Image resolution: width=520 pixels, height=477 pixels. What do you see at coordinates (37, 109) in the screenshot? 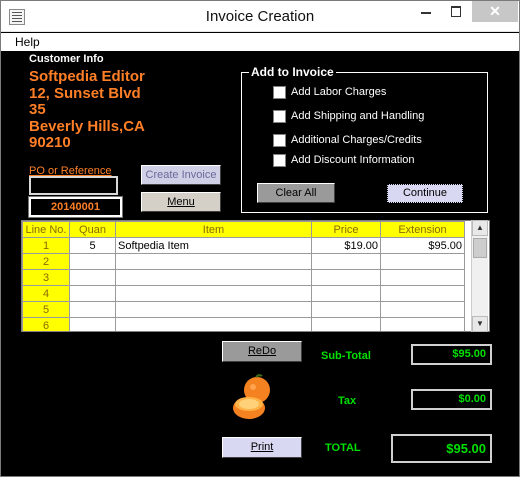
I see `customer-address-line2: 35` at bounding box center [37, 109].